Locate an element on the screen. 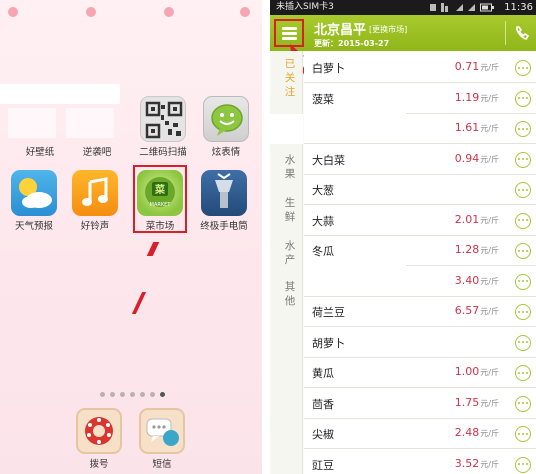 The image size is (536, 474). clock: 11:36 is located at coordinates (518, 7).